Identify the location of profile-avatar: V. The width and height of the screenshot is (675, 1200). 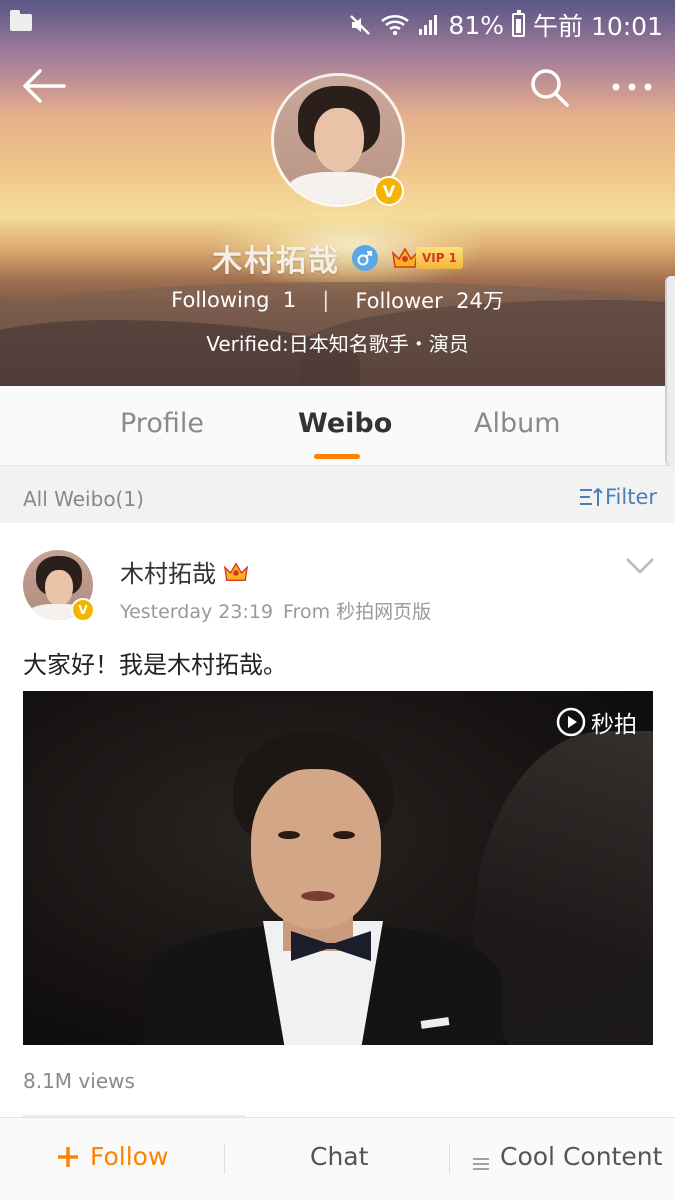
(338, 140).